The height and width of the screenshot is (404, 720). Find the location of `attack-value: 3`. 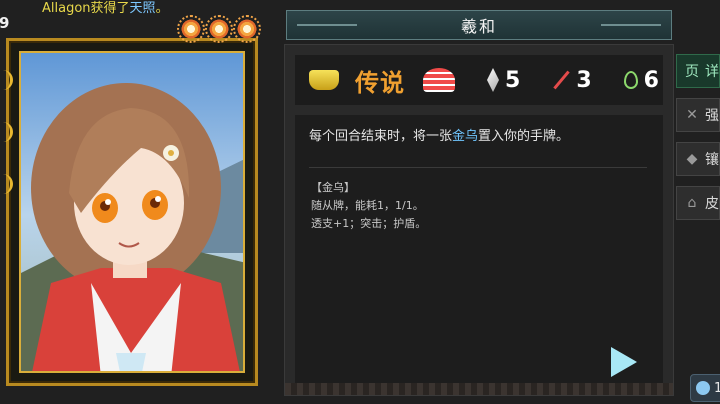

attack-value: 3 is located at coordinates (584, 80).